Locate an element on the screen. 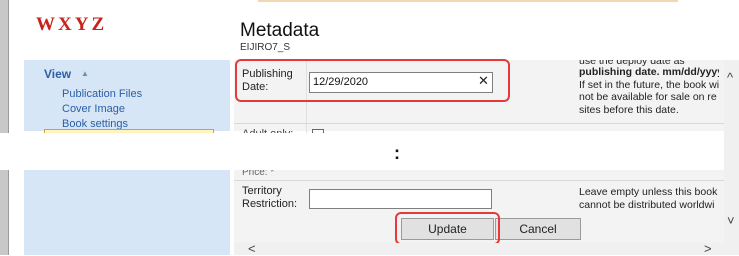 The image size is (739, 256). page-subtitle: EIJIRO7_S is located at coordinates (265, 47).